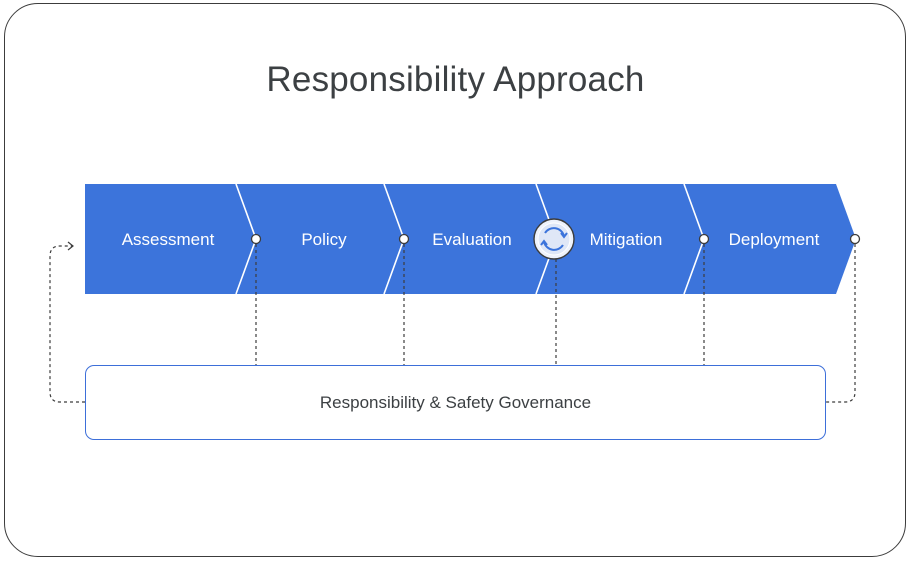 The height and width of the screenshot is (562, 911). What do you see at coordinates (168, 239) in the screenshot?
I see `step-assessment: Assessment` at bounding box center [168, 239].